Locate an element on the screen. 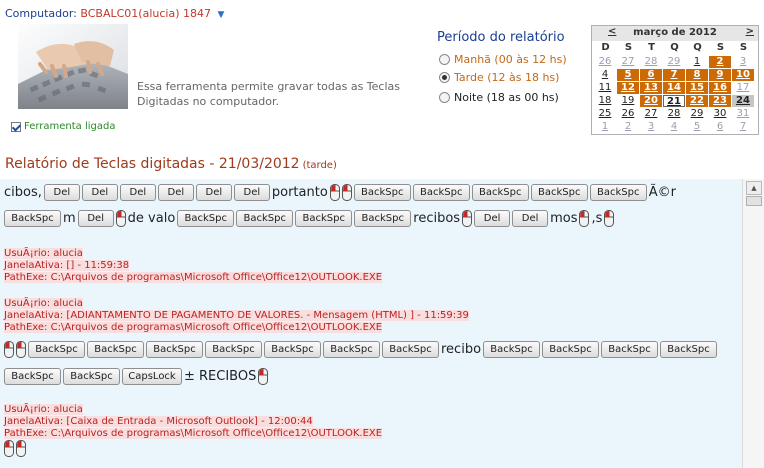  calendar-day: 14 is located at coordinates (674, 88).